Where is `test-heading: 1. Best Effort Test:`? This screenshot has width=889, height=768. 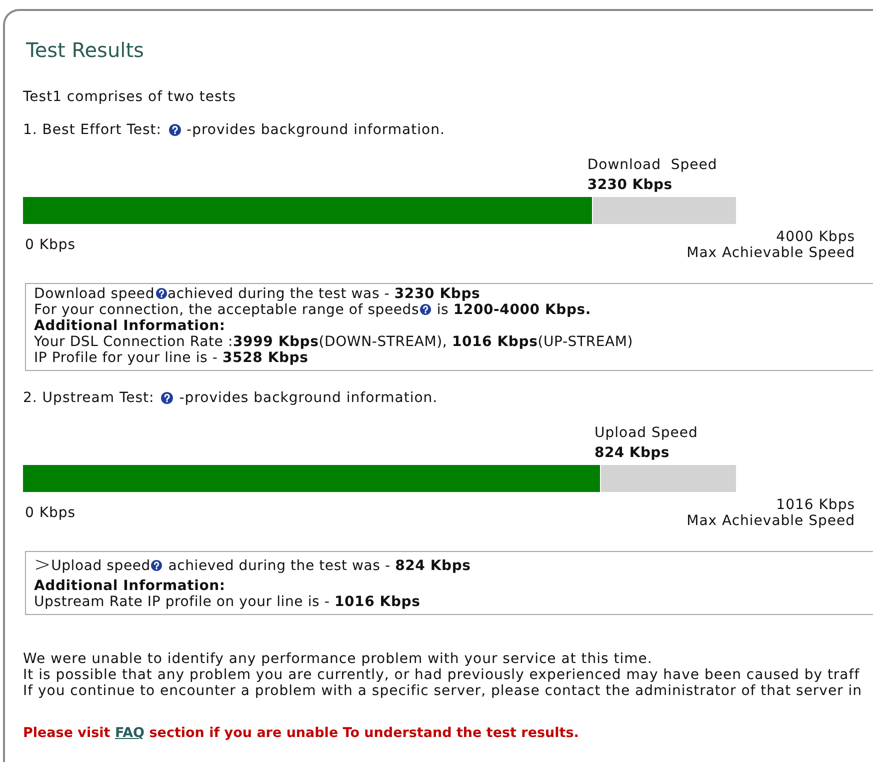
test-heading: 1. Best Effort Test: is located at coordinates (92, 130).